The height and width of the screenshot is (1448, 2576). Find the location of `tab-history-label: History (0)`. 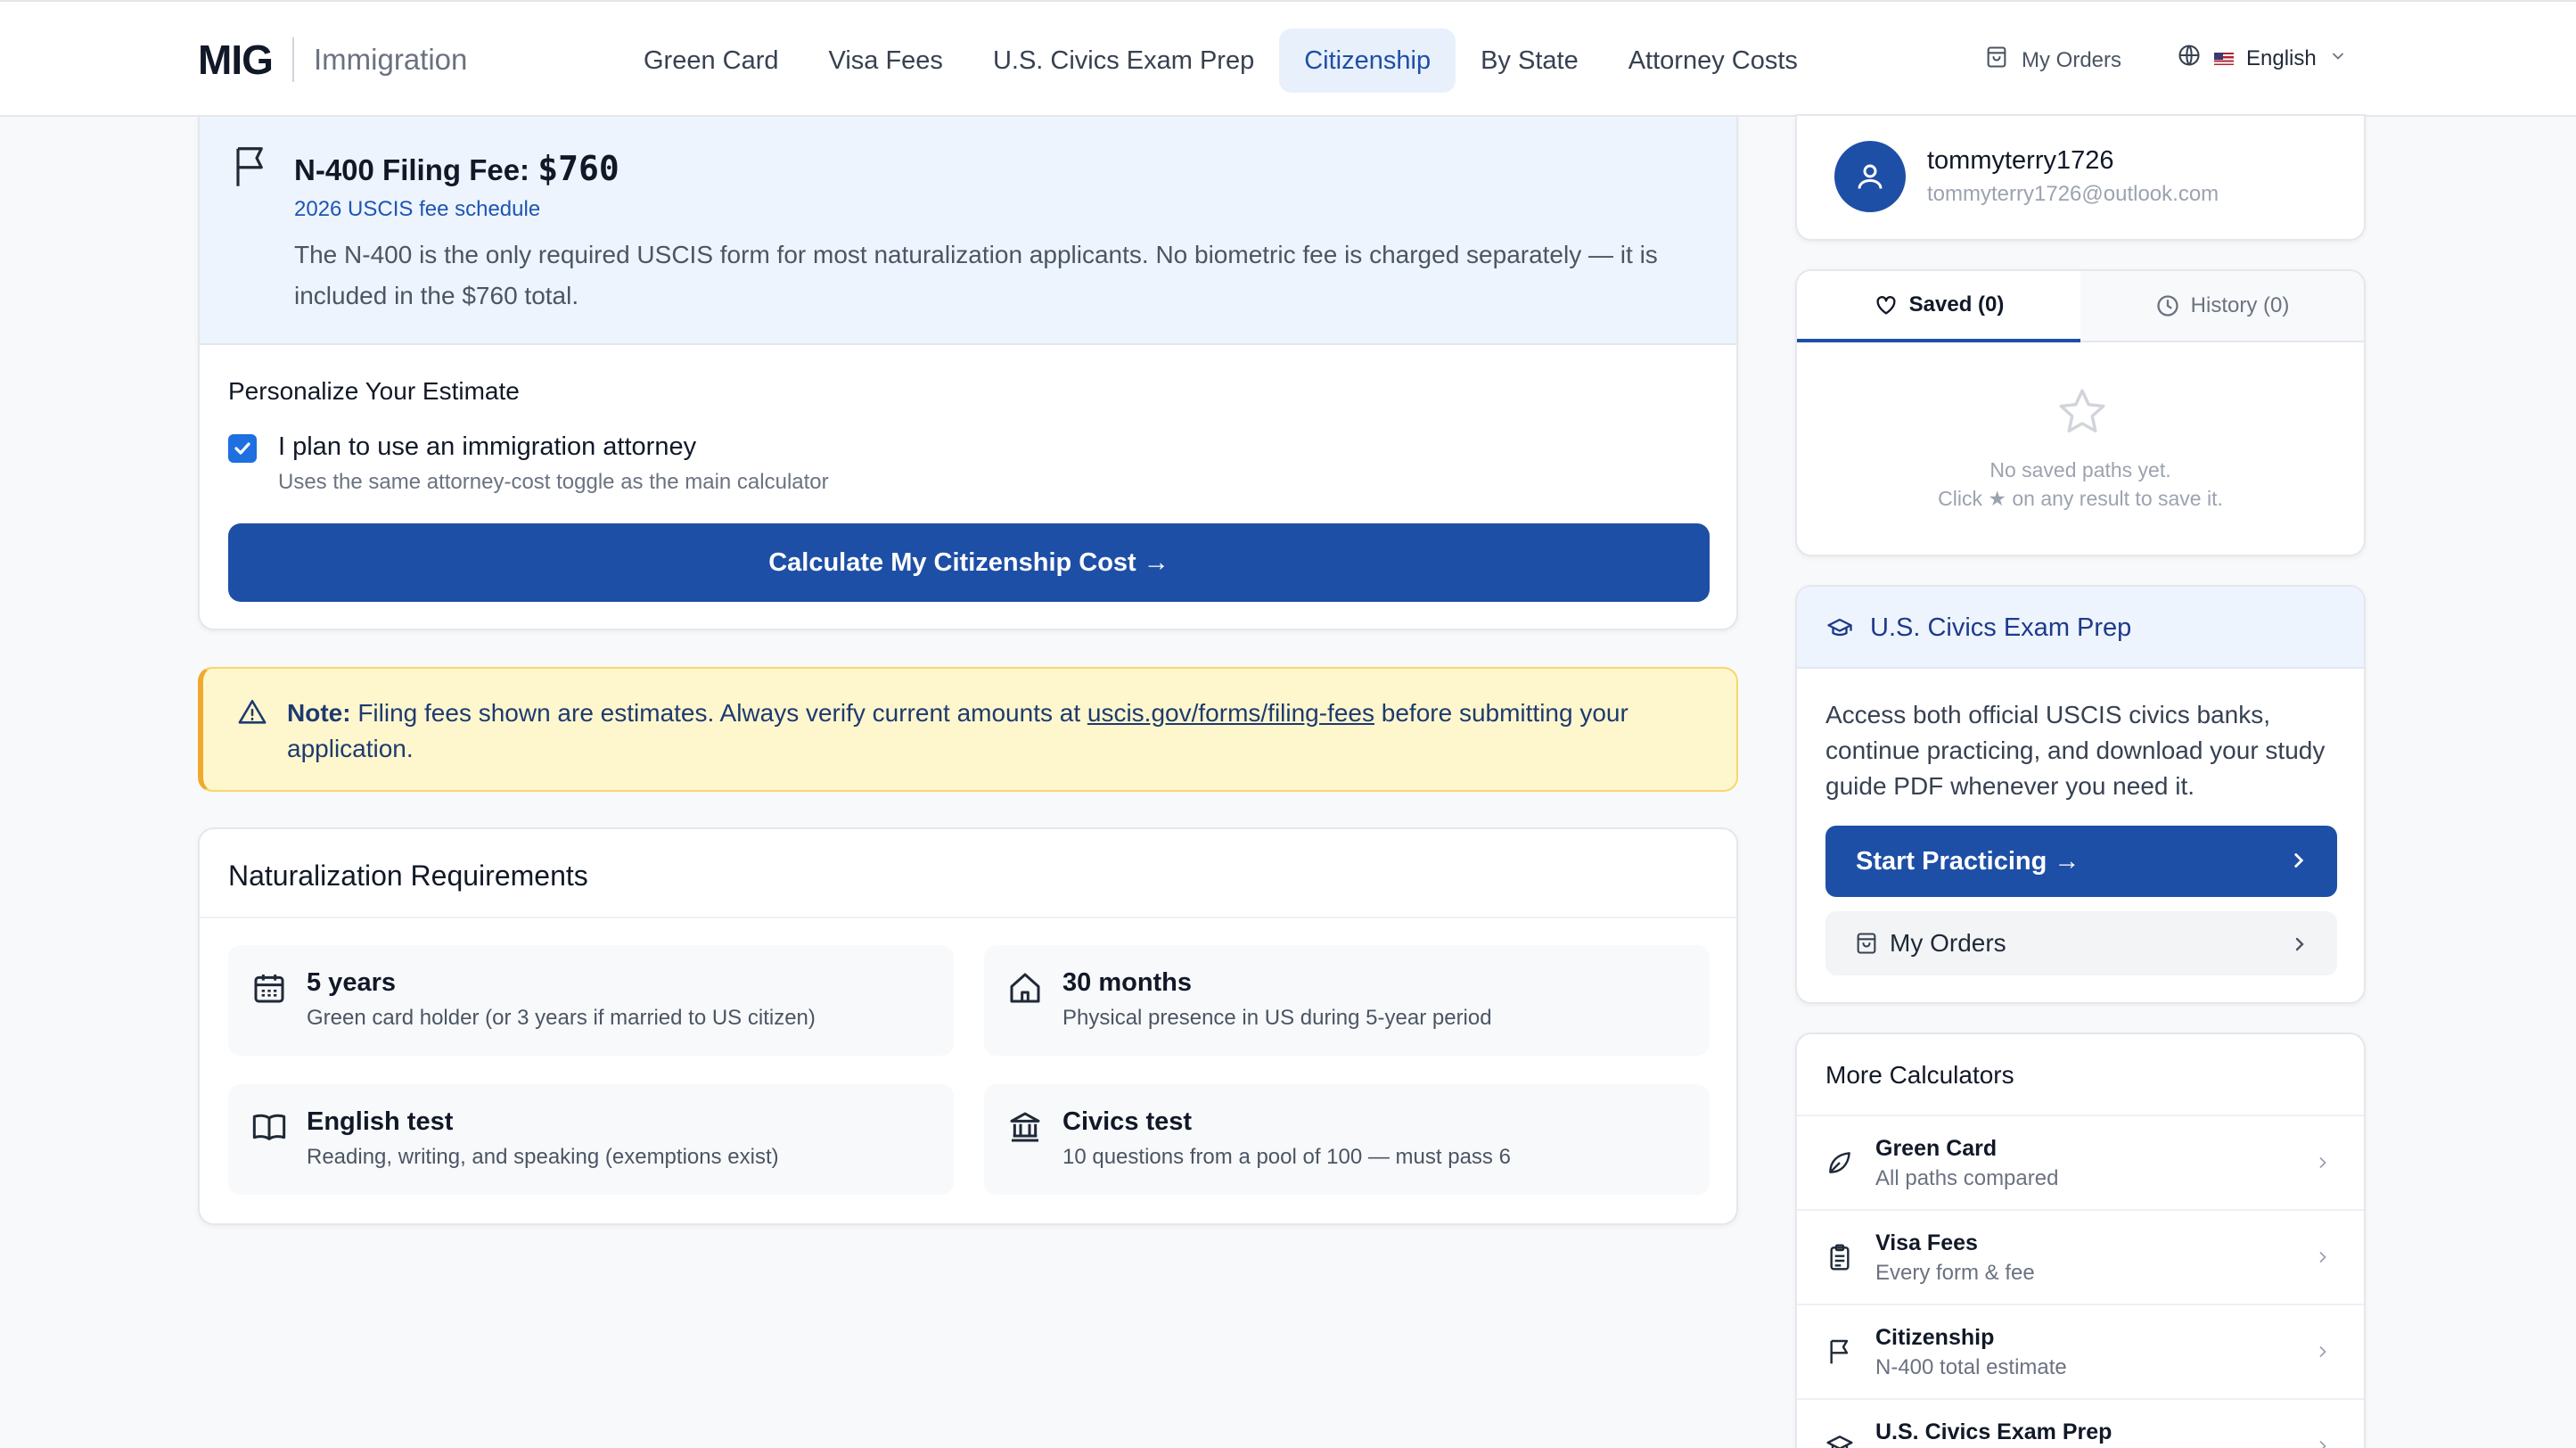

tab-history-label: History (0) is located at coordinates (2240, 305).